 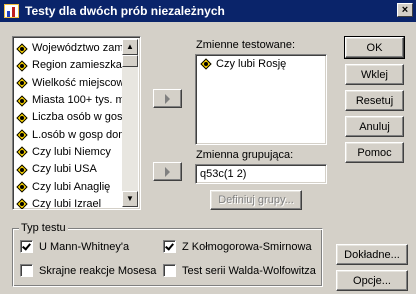 I want to click on variable-list-scrollbar: ▲ ▼, so click(x=130, y=123).